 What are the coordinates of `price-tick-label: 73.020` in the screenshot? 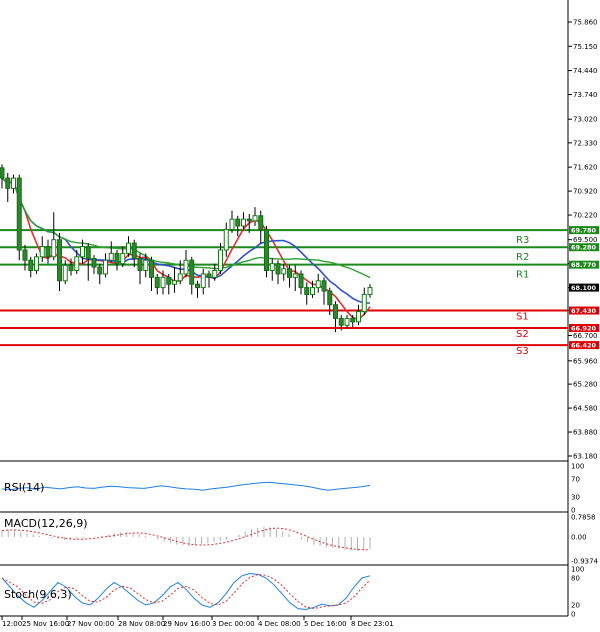 It's located at (585, 120).